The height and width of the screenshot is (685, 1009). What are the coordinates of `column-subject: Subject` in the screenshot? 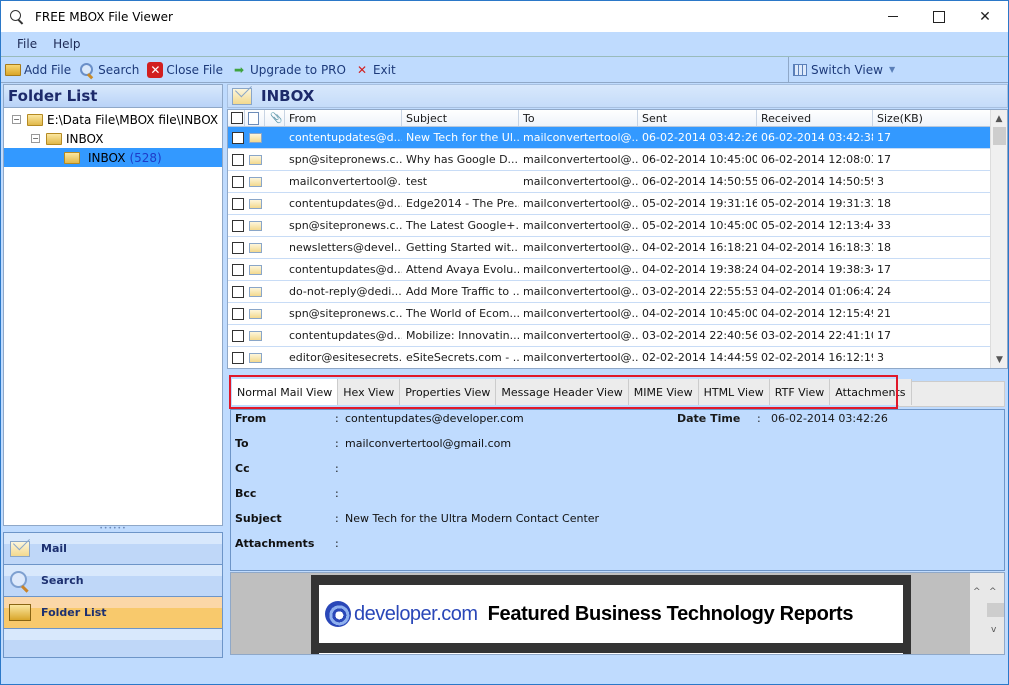 It's located at (460, 118).